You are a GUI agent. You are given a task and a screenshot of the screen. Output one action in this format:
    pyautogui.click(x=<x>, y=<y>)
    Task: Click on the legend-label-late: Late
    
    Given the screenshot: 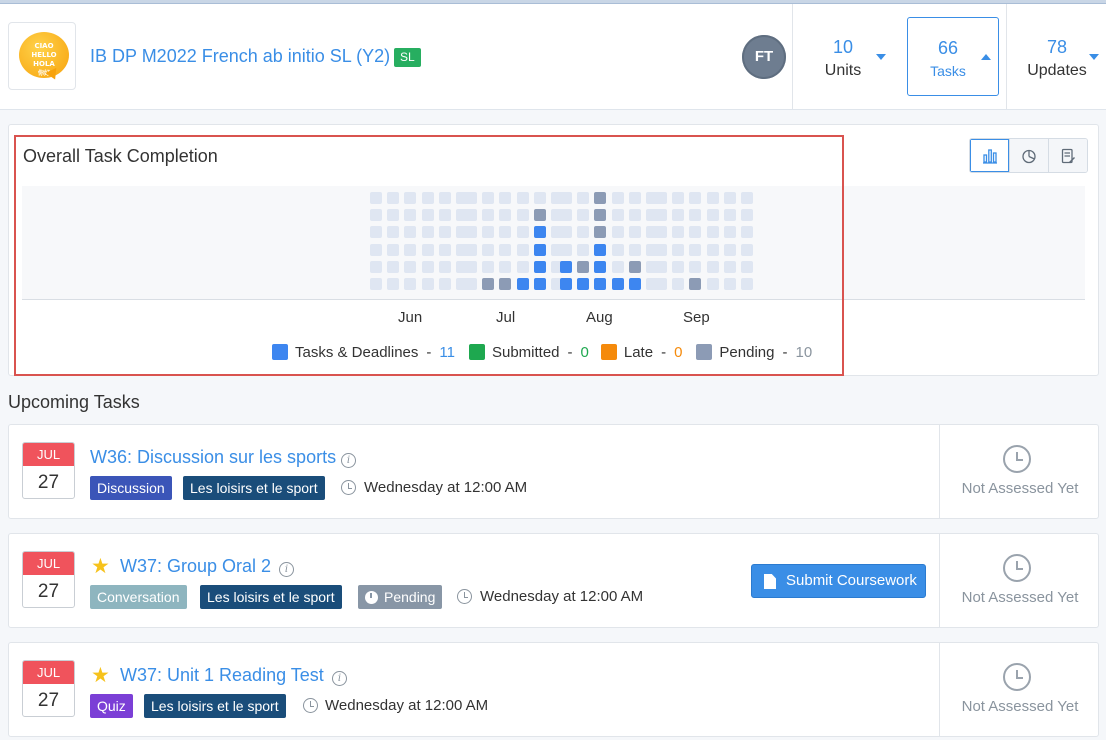 What is the action you would take?
    pyautogui.click(x=638, y=352)
    